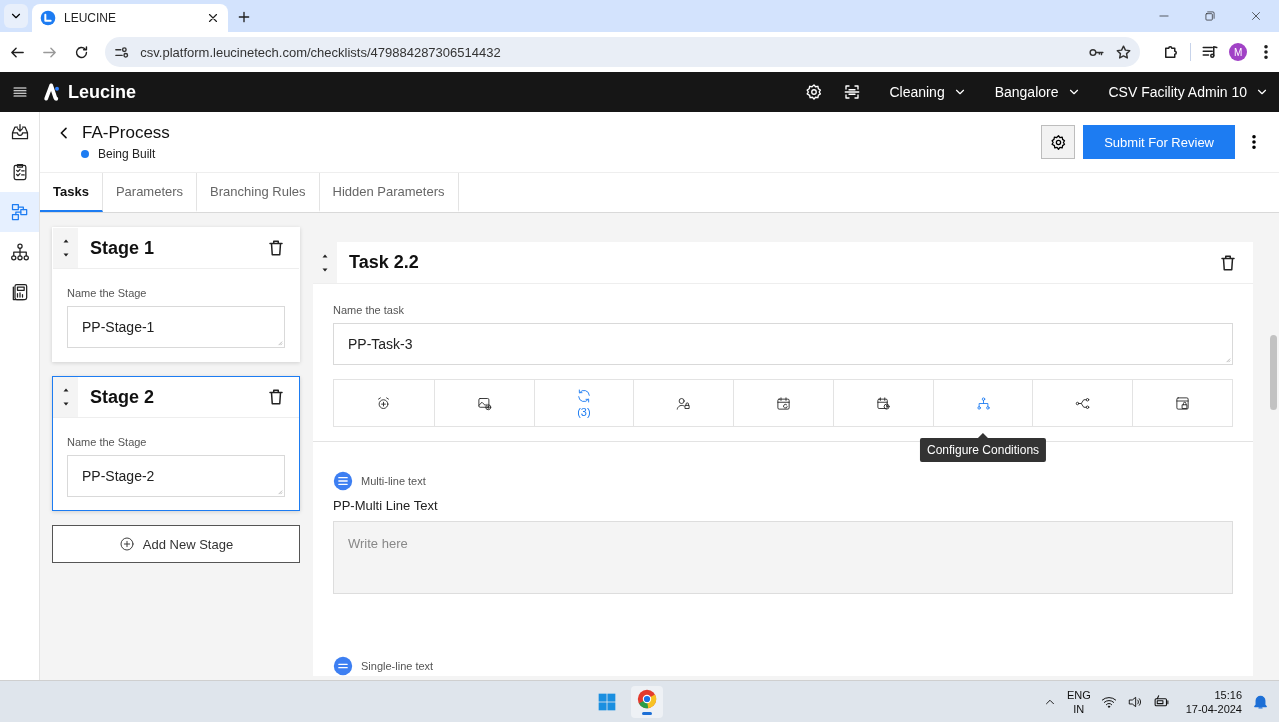 Image resolution: width=1279 pixels, height=722 pixels. What do you see at coordinates (16, 16) in the screenshot?
I see `tab-list-button` at bounding box center [16, 16].